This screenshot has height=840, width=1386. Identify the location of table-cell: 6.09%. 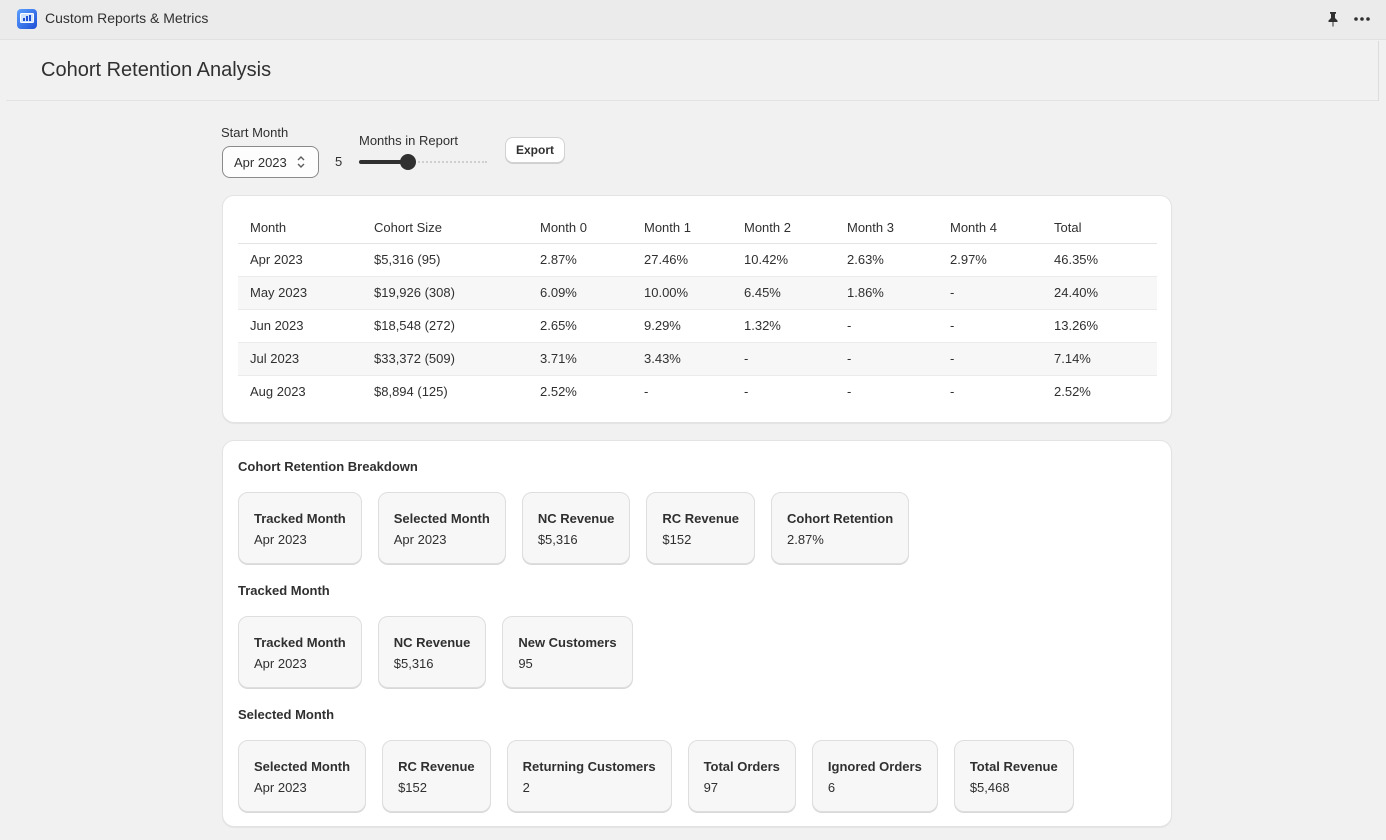
(580, 293).